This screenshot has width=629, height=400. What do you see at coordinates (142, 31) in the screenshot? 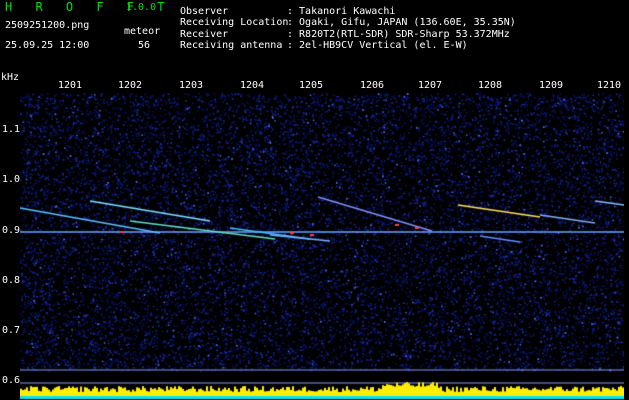
I see `meteor-label: meteor` at bounding box center [142, 31].